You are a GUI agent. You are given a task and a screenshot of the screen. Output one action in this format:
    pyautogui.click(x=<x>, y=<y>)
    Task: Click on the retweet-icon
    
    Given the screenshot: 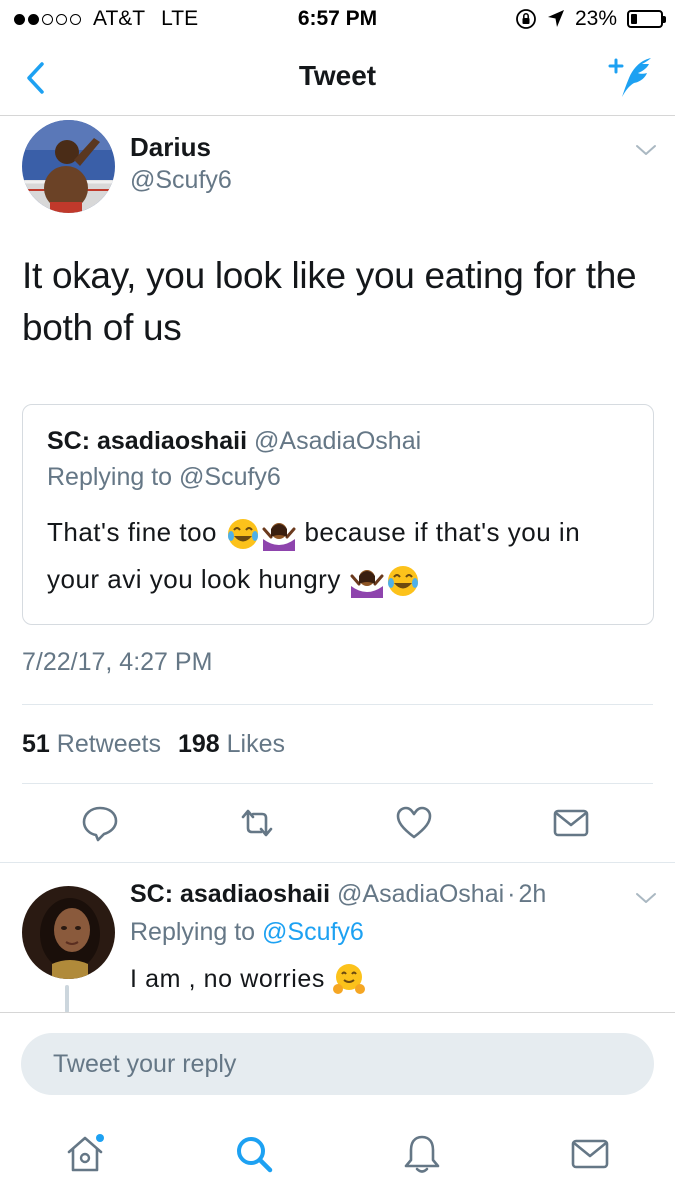 What is the action you would take?
    pyautogui.click(x=257, y=823)
    